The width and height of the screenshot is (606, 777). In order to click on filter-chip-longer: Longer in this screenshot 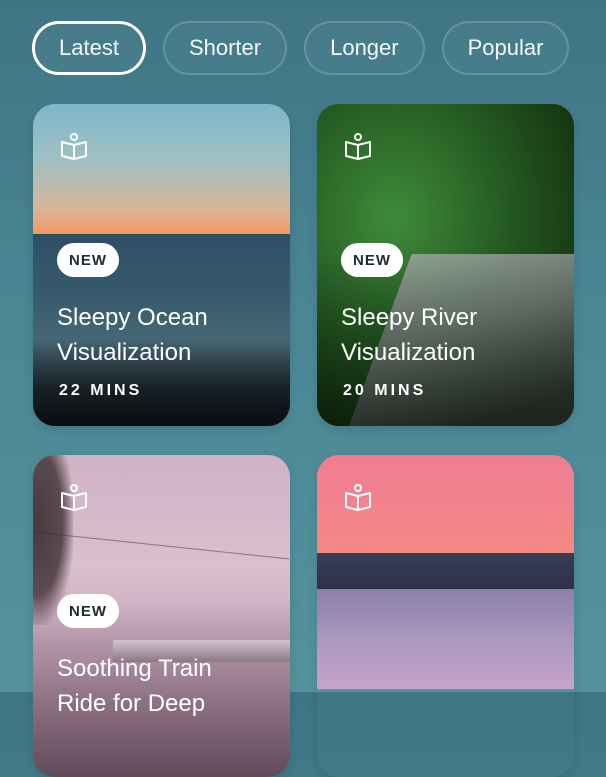, I will do `click(364, 48)`.